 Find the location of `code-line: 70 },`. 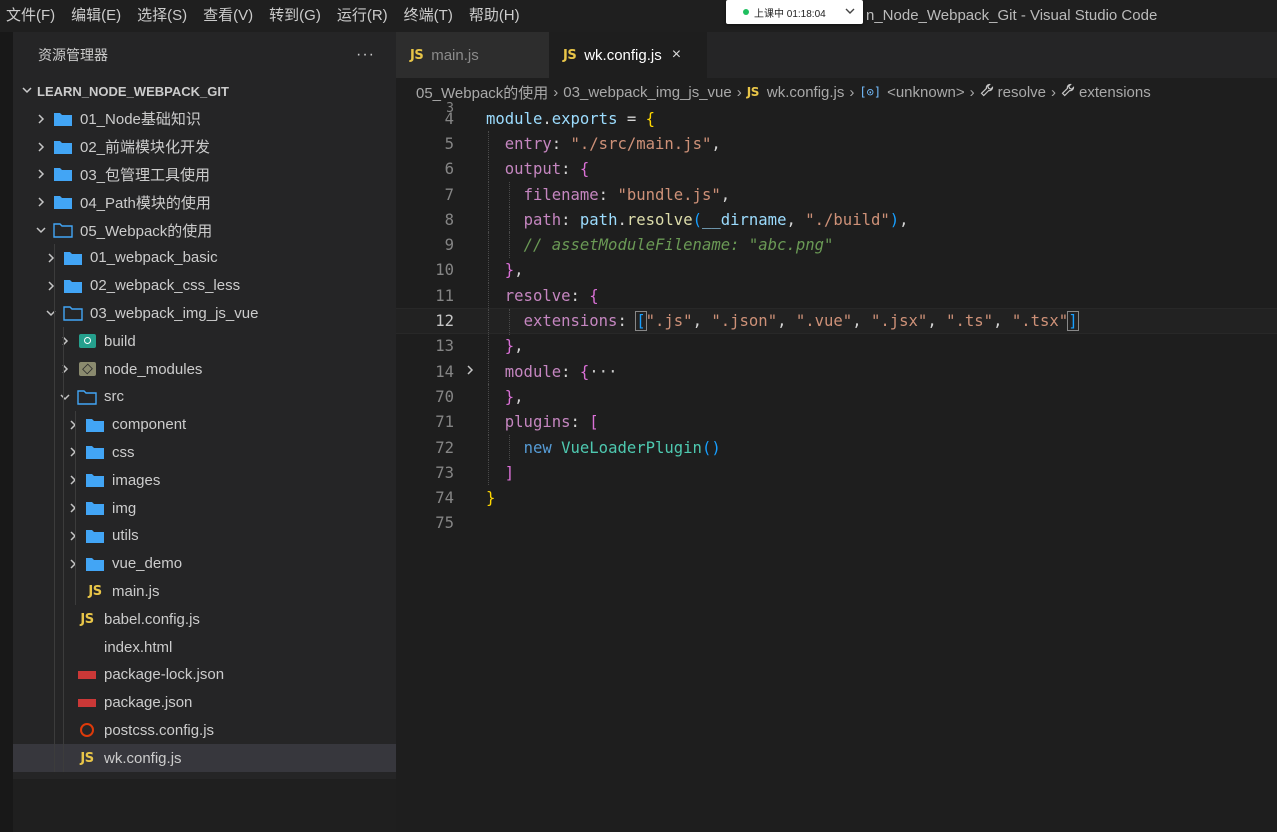

code-line: 70 }, is located at coordinates (836, 397).